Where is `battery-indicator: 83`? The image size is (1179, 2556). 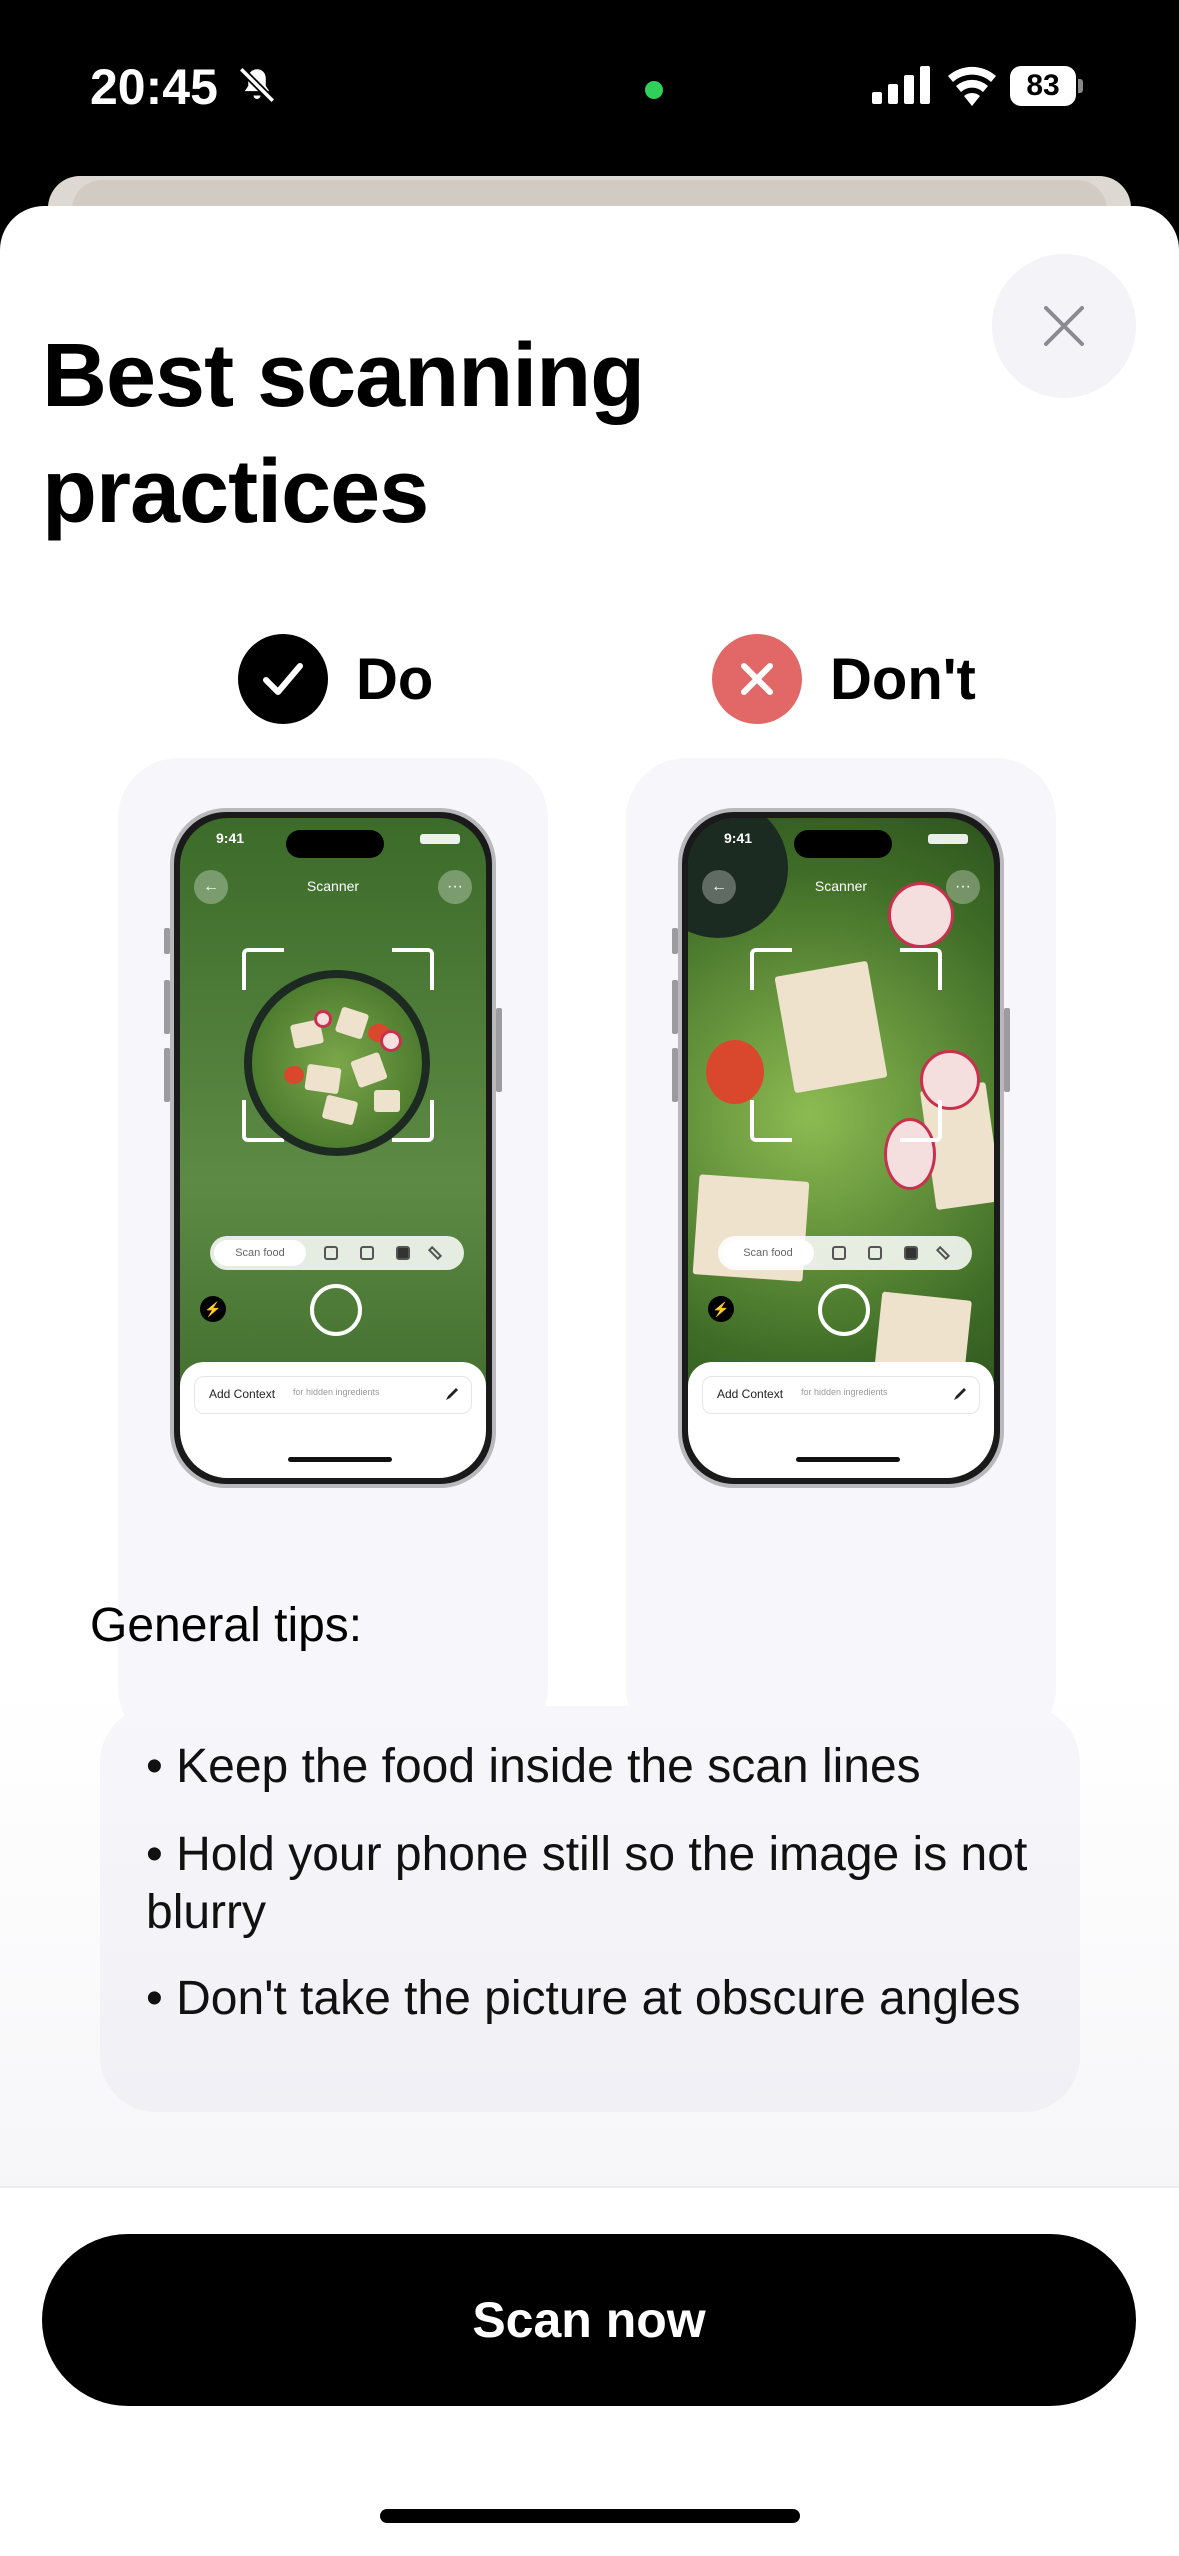 battery-indicator: 83 is located at coordinates (1047, 86).